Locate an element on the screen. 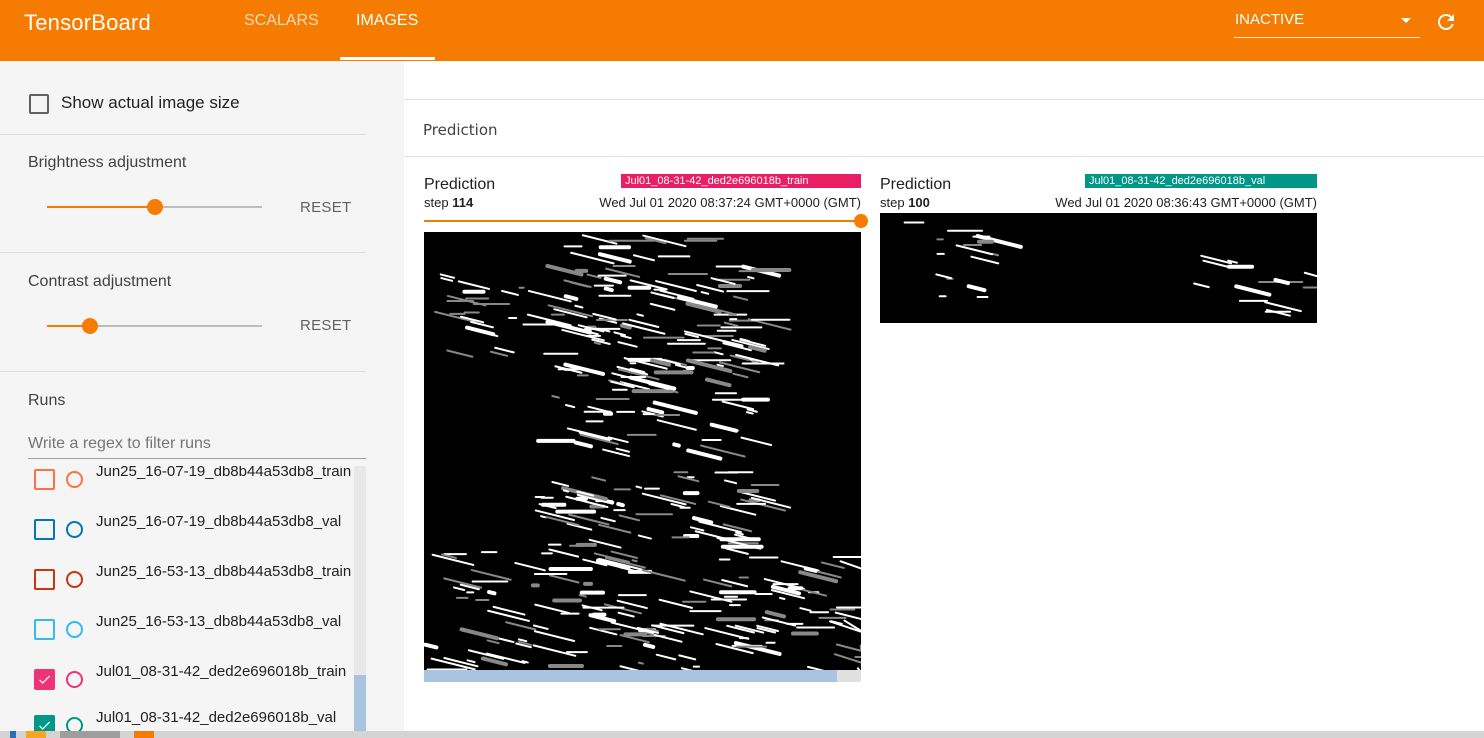 The image size is (1484, 738). app-title: TensorBoard is located at coordinates (87, 22).